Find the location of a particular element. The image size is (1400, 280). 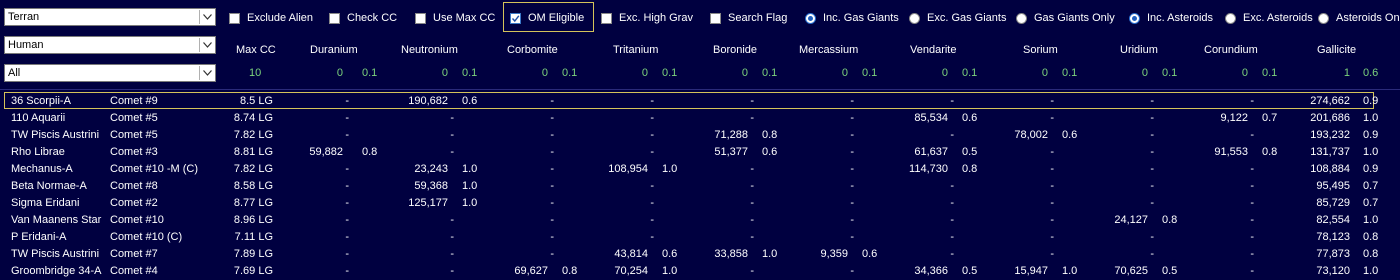

column-header-tritanium: Tritanium is located at coordinates (635, 51).